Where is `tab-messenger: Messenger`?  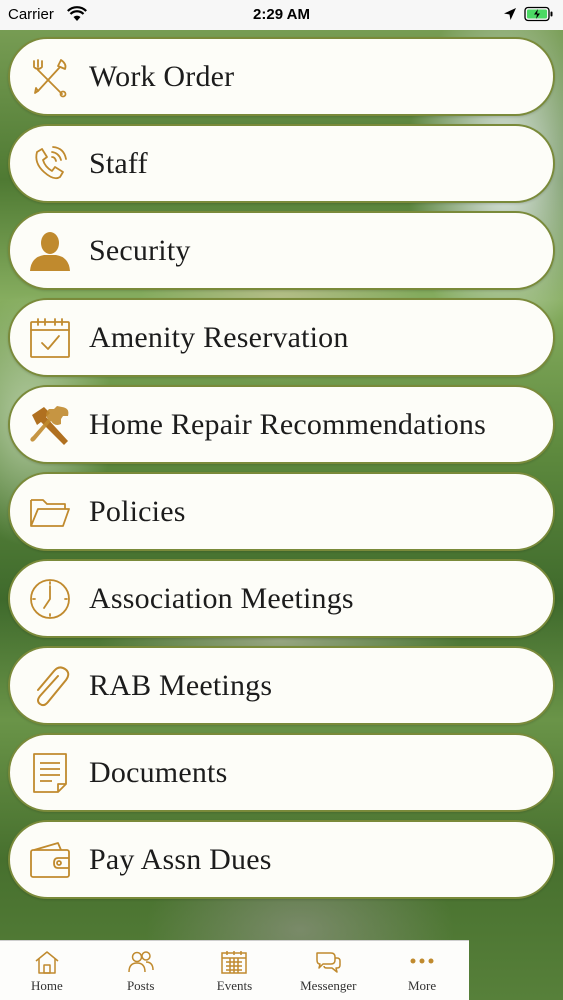
tab-messenger: Messenger is located at coordinates (328, 970).